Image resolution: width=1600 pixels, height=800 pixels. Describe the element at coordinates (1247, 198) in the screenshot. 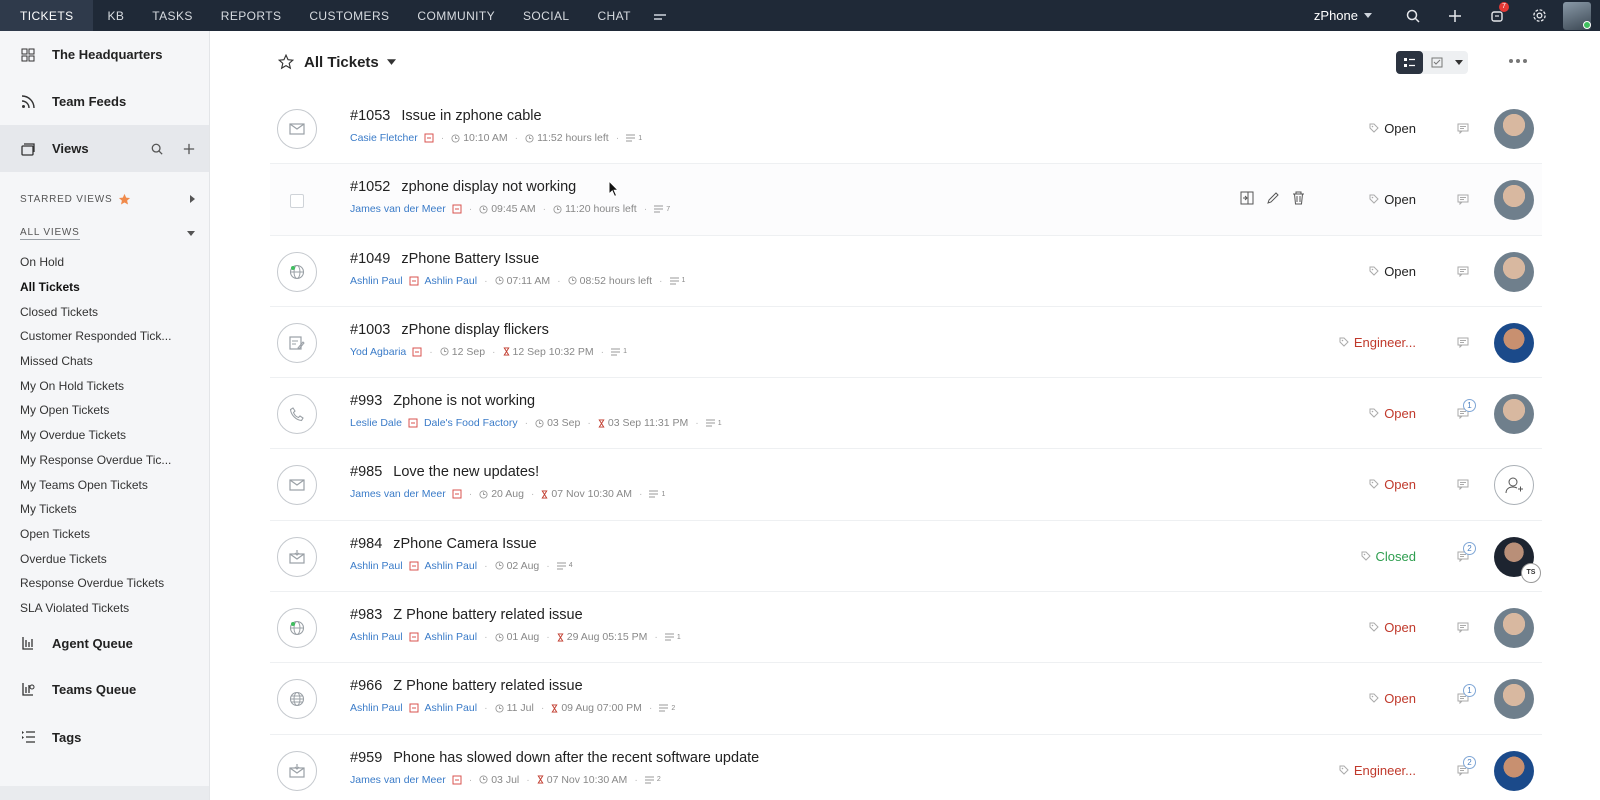

I see `split-view-icon` at that location.